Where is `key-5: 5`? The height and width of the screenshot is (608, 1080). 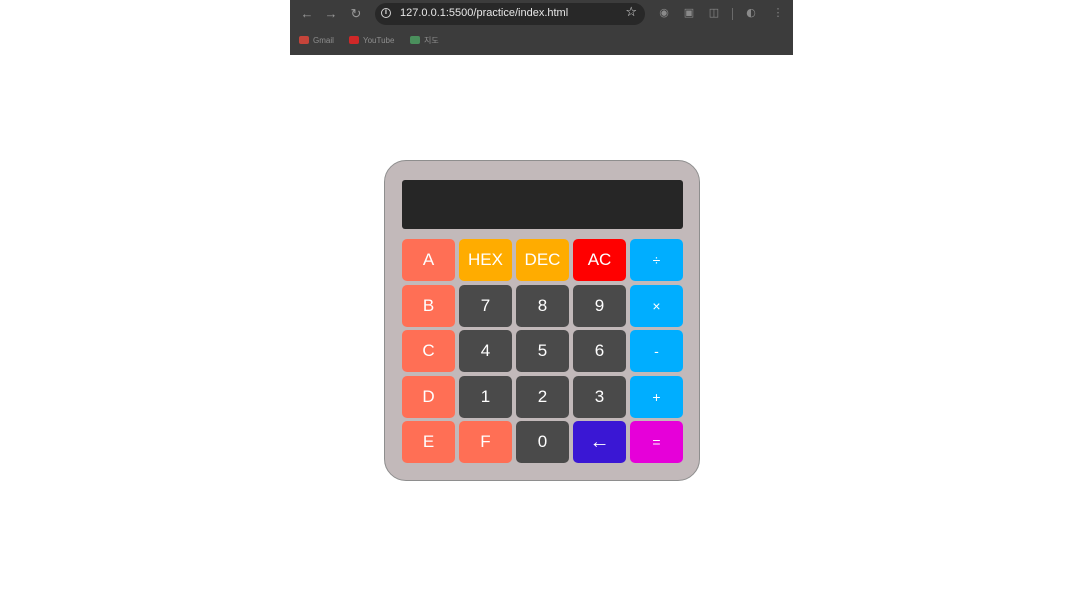
key-5: 5 is located at coordinates (542, 351).